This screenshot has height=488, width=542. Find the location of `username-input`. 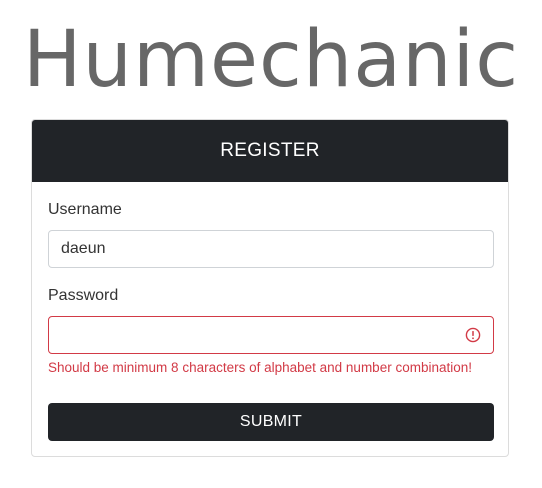

username-input is located at coordinates (271, 249).